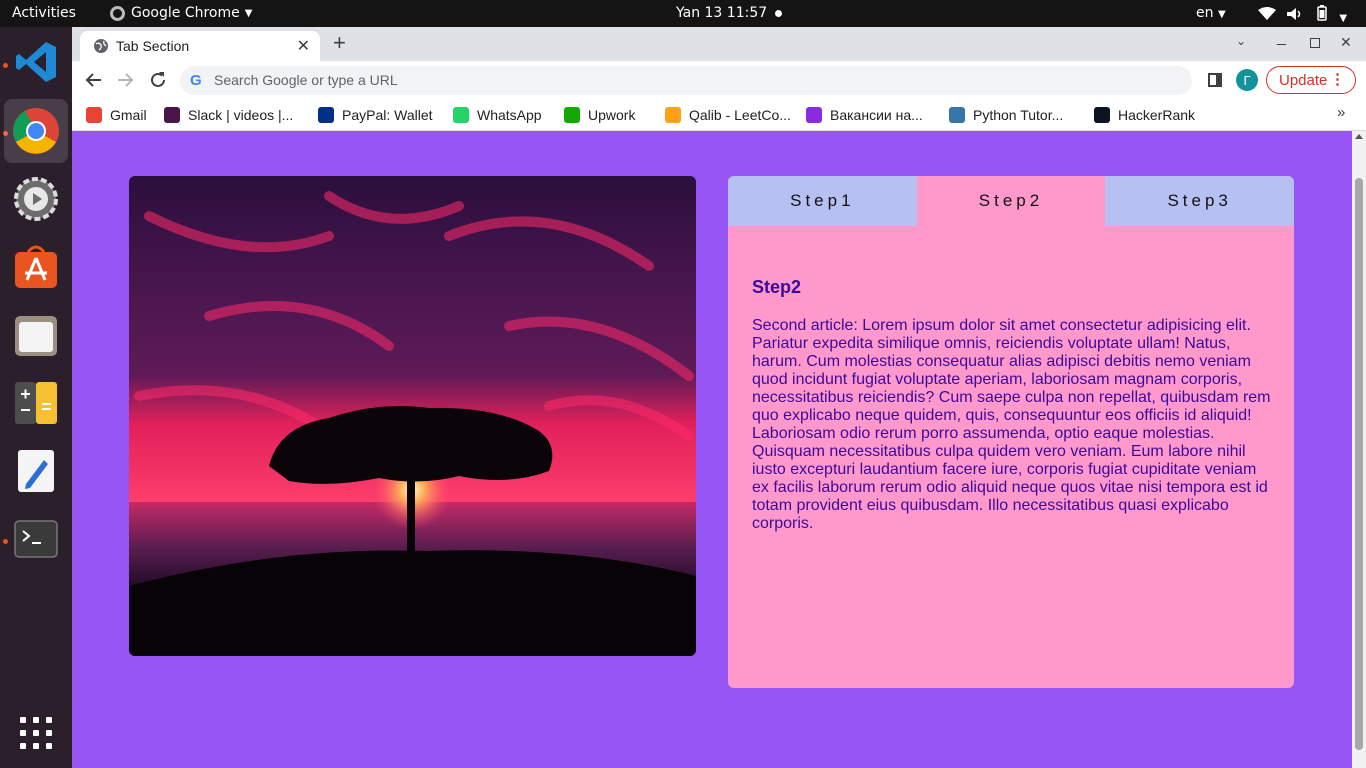 Image resolution: width=1366 pixels, height=768 pixels. I want to click on bookmark-item: HackerRank, so click(1144, 115).